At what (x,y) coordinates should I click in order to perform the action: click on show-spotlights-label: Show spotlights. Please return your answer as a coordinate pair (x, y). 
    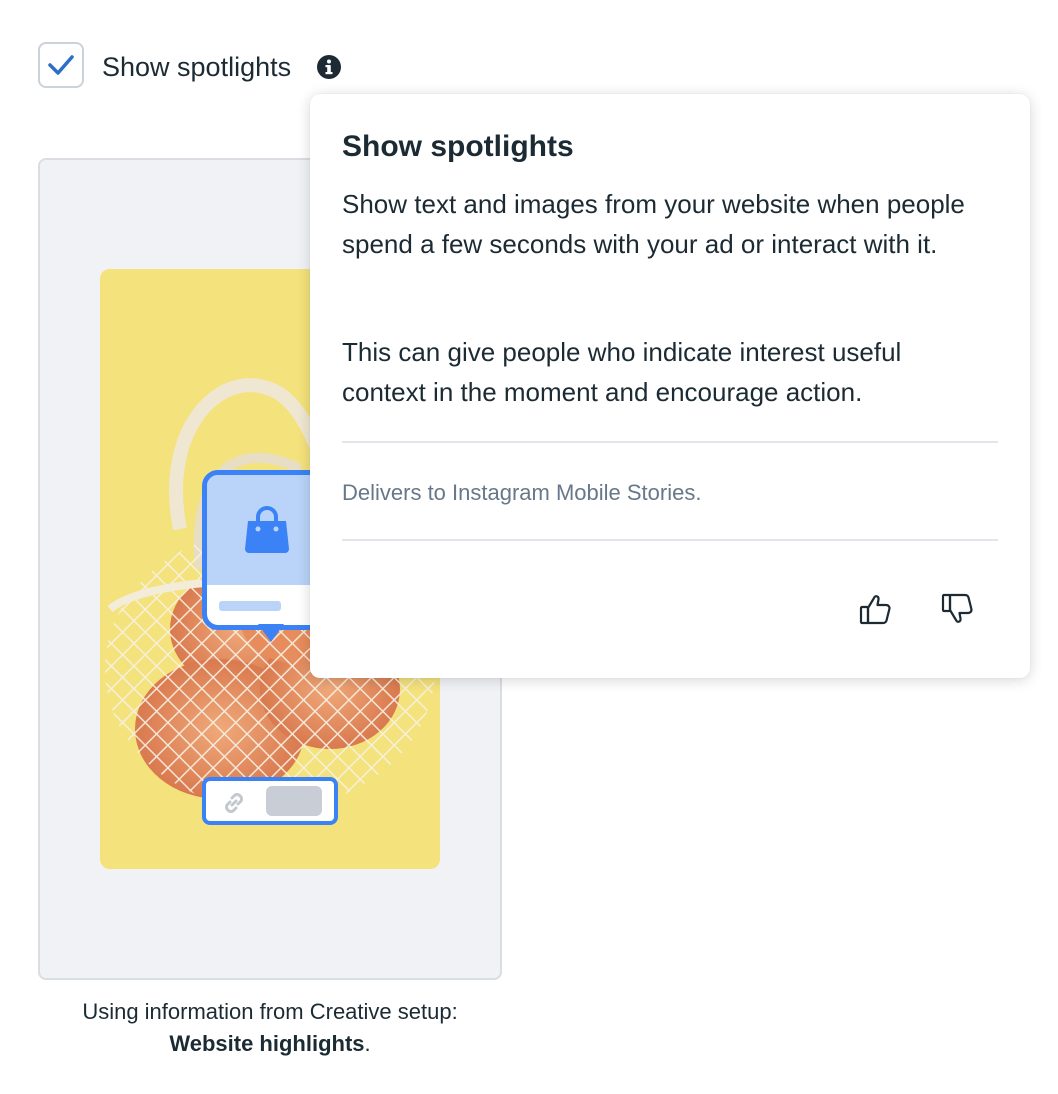
    Looking at the image, I should click on (196, 67).